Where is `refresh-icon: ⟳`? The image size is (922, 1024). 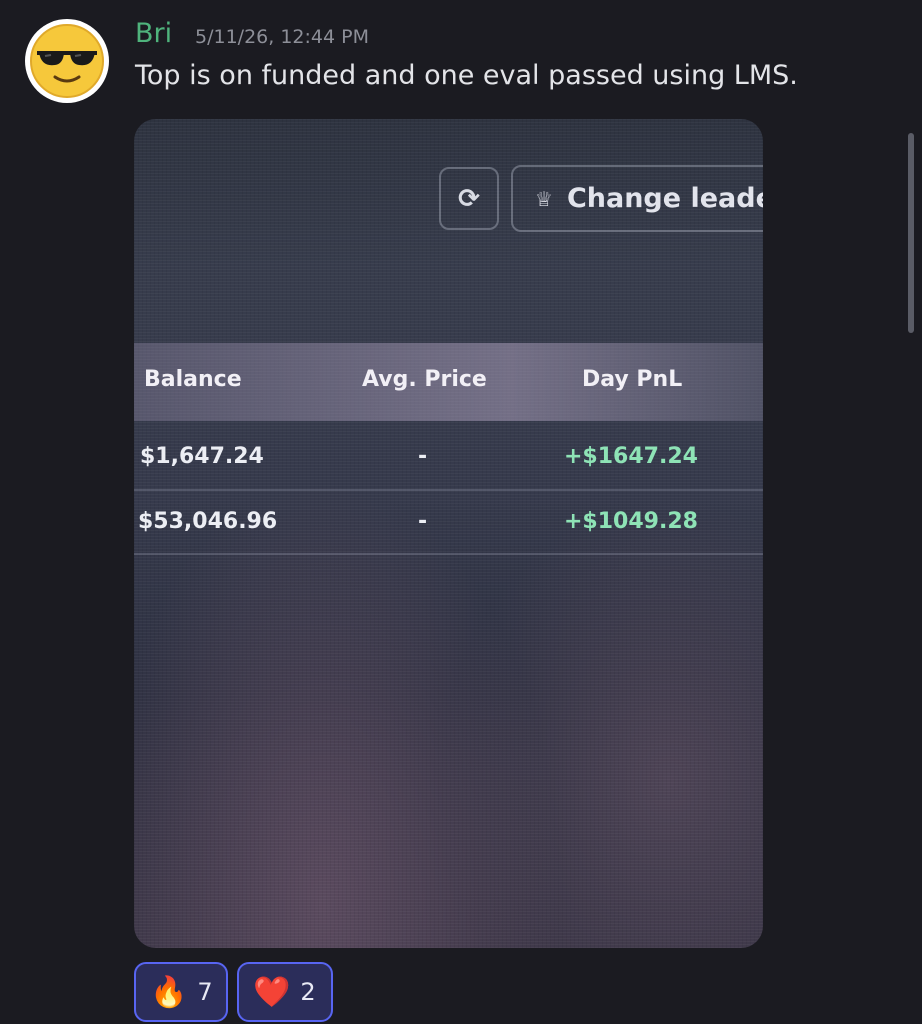 refresh-icon: ⟳ is located at coordinates (469, 198).